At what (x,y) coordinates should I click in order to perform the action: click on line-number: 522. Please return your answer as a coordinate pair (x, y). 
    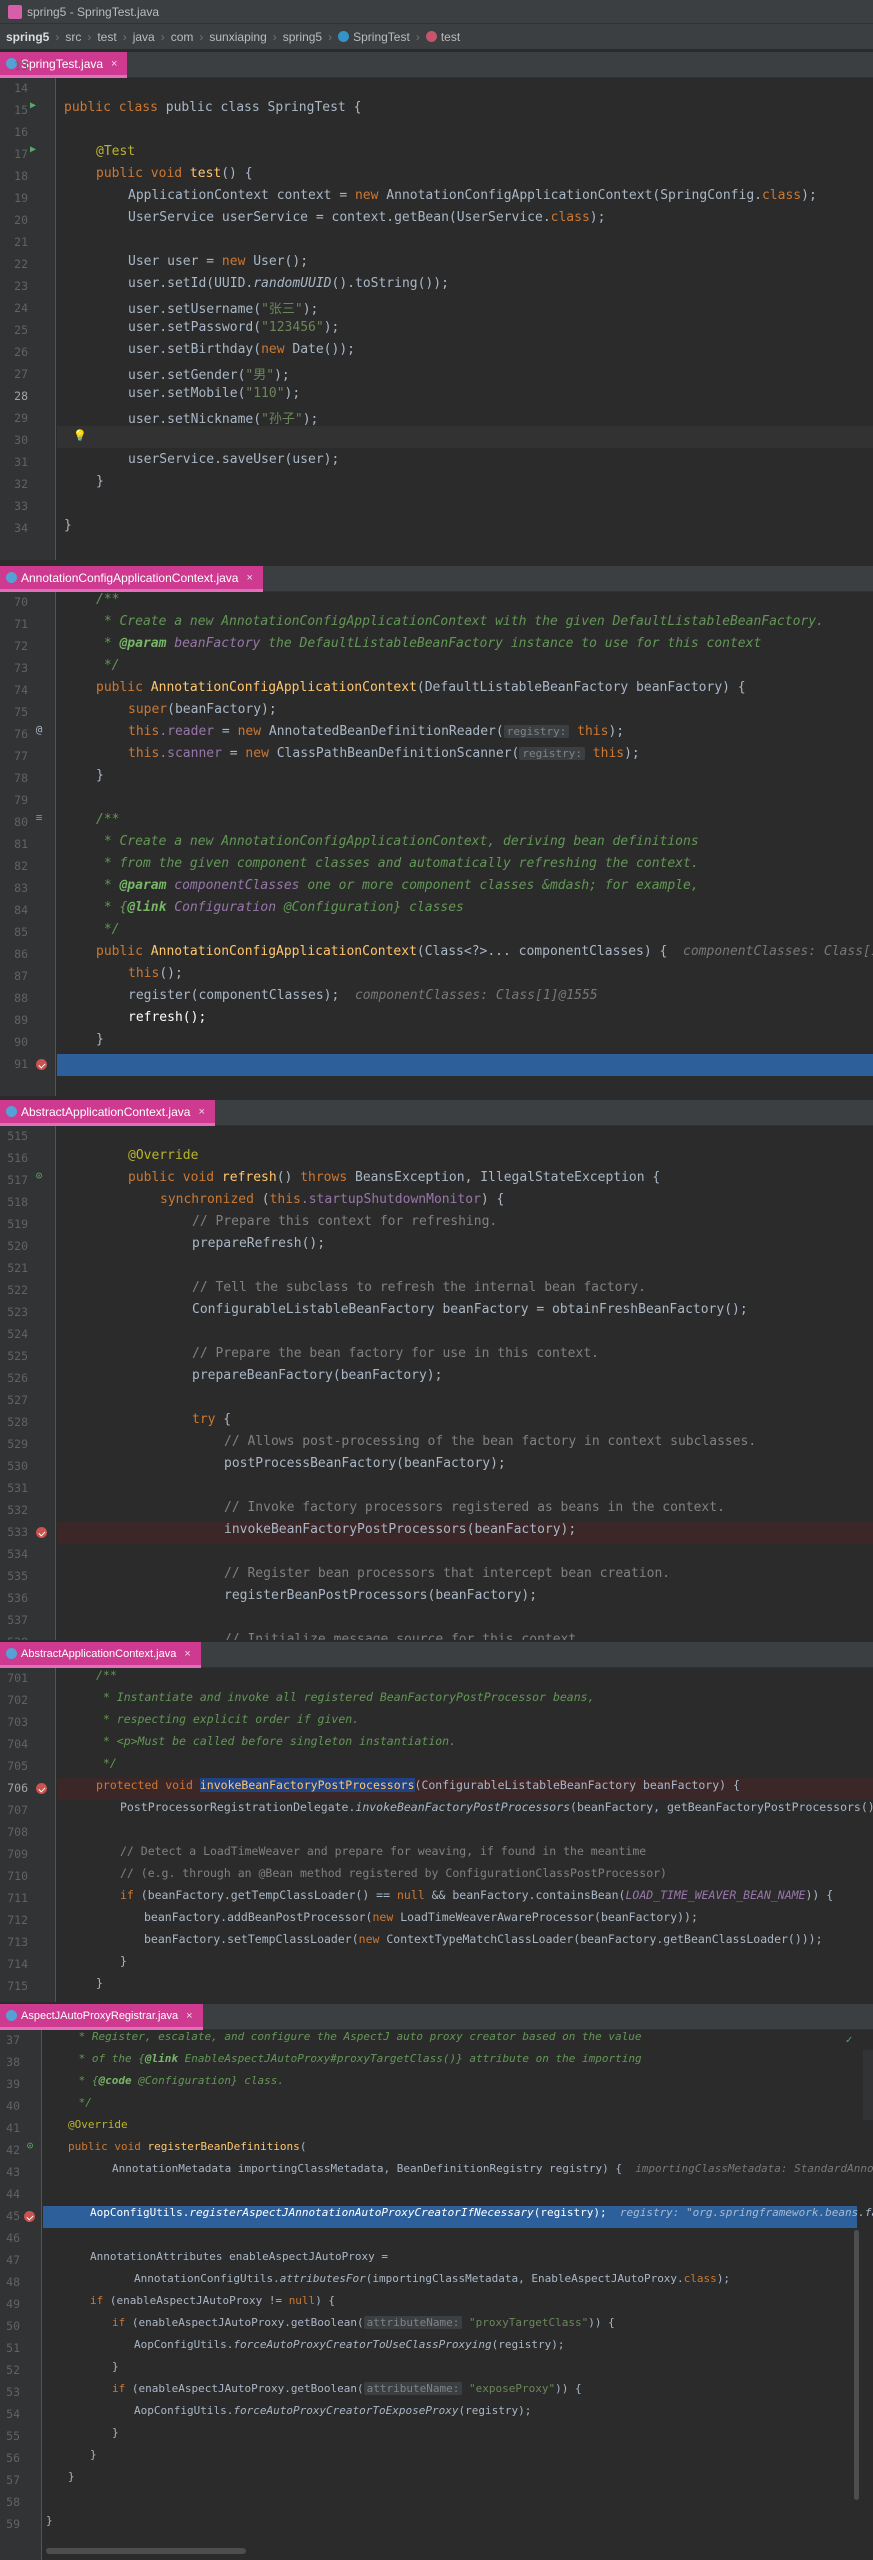
    Looking at the image, I should click on (17, 1290).